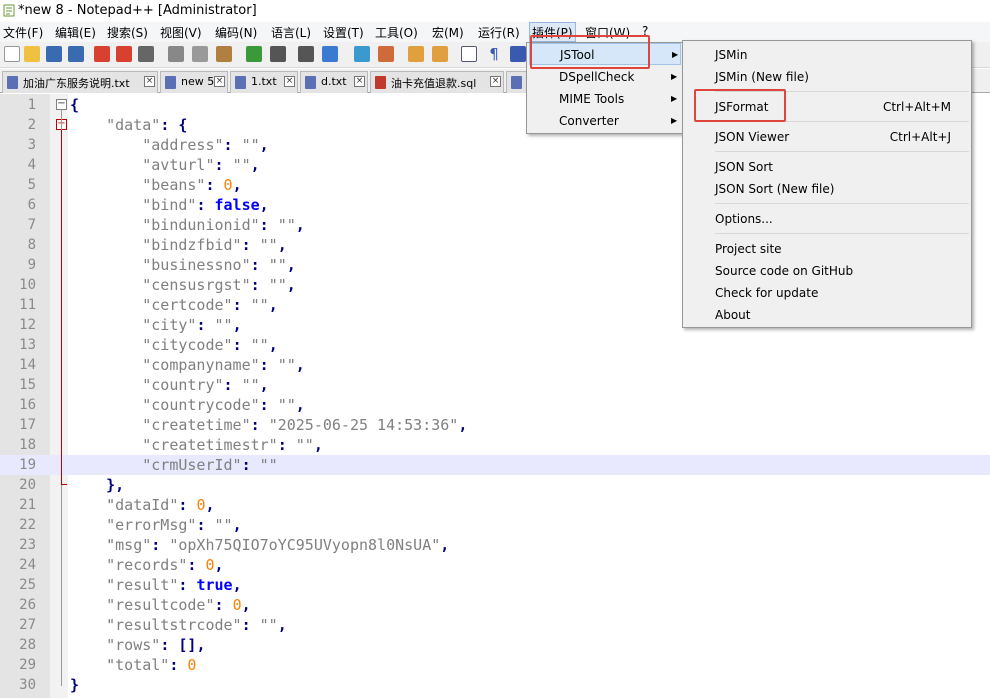  I want to click on line-number: 9, so click(31, 265).